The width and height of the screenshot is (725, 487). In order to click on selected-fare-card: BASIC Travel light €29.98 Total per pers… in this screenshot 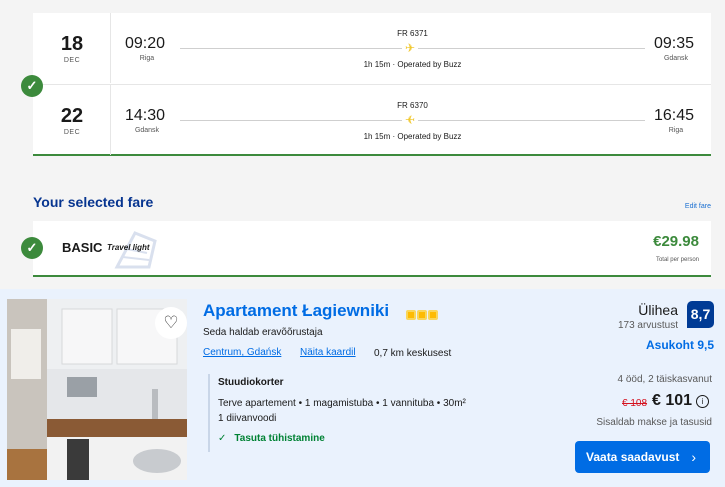, I will do `click(372, 249)`.